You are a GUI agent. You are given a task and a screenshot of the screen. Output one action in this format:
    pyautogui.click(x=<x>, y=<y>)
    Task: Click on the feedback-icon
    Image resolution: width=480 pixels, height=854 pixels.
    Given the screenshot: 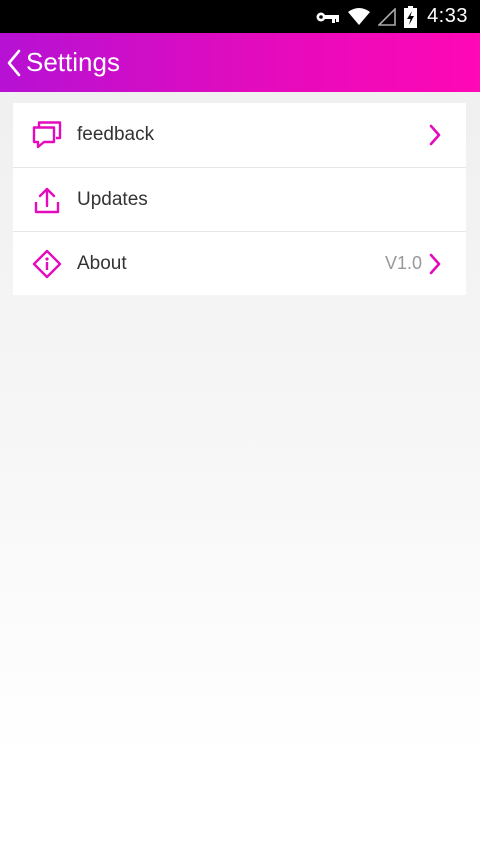 What is the action you would take?
    pyautogui.click(x=47, y=135)
    